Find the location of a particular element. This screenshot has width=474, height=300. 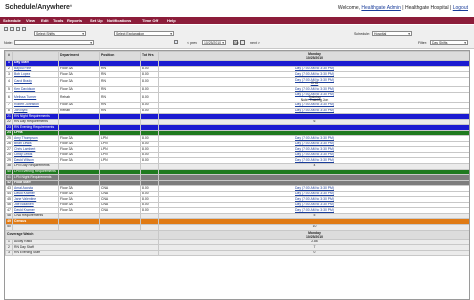

menu-item-notifications: Notifications is located at coordinates (119, 20).